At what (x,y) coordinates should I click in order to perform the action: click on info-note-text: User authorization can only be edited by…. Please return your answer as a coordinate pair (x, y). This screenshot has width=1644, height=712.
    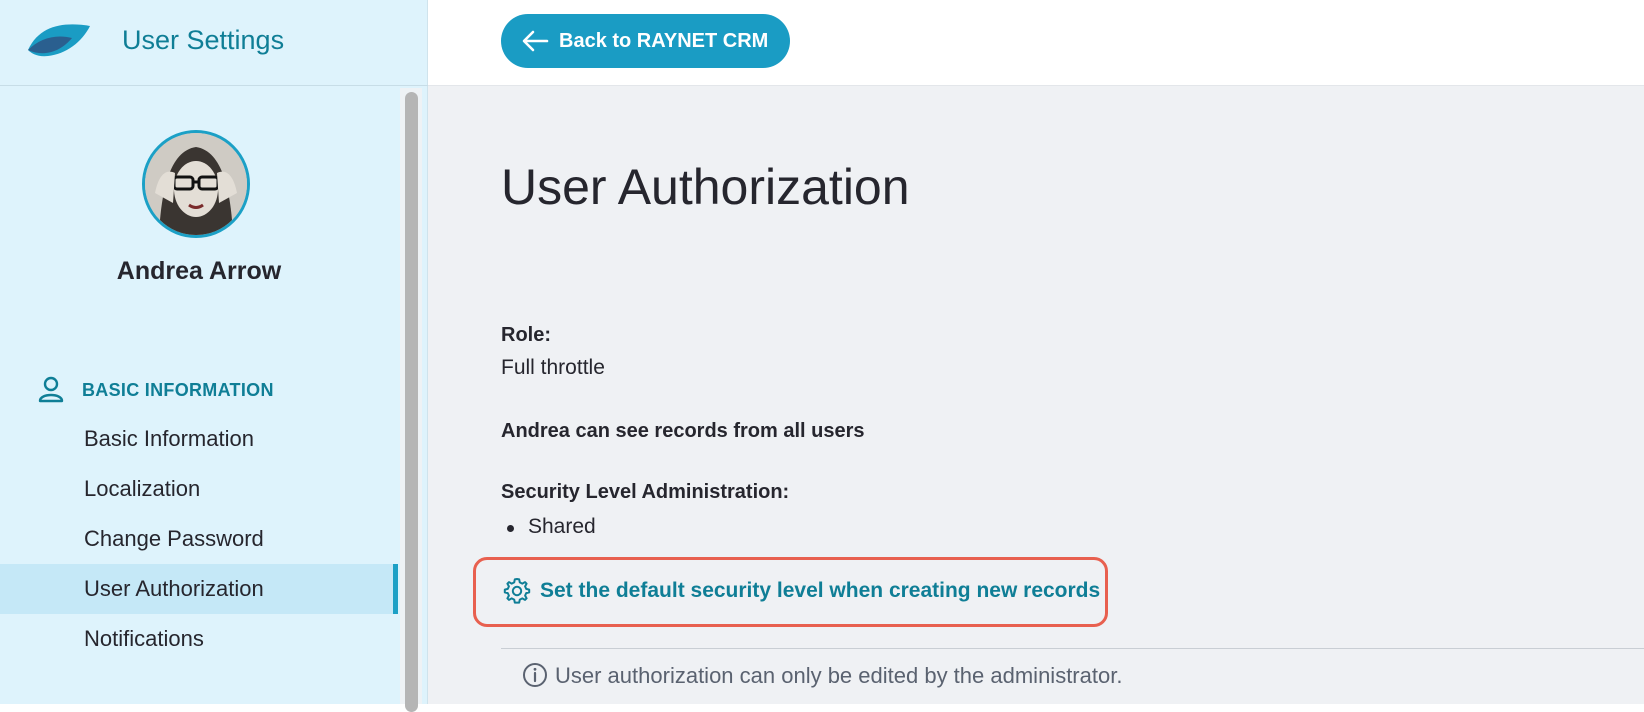
    Looking at the image, I should click on (839, 675).